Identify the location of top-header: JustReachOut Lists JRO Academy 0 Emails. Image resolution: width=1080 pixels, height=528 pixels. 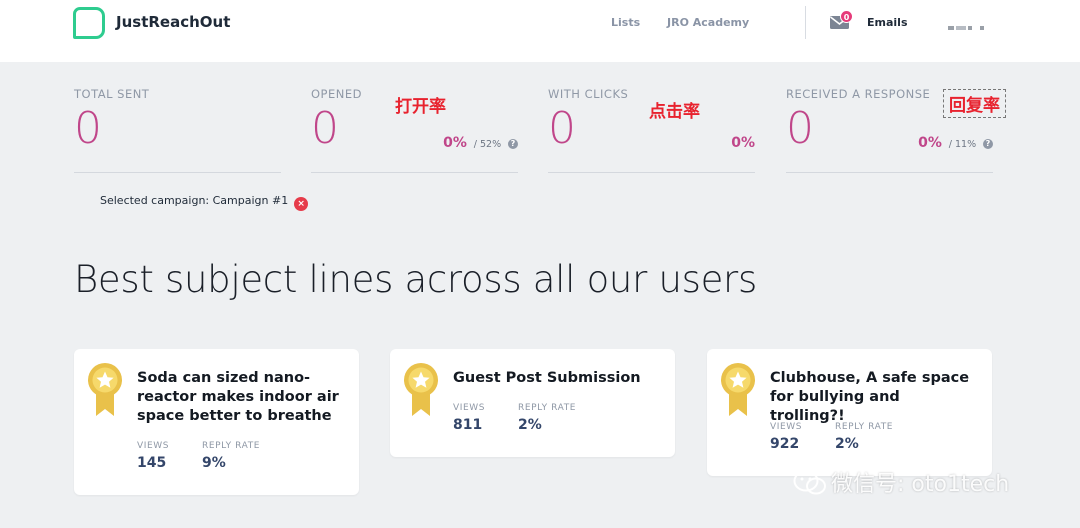
(540, 31).